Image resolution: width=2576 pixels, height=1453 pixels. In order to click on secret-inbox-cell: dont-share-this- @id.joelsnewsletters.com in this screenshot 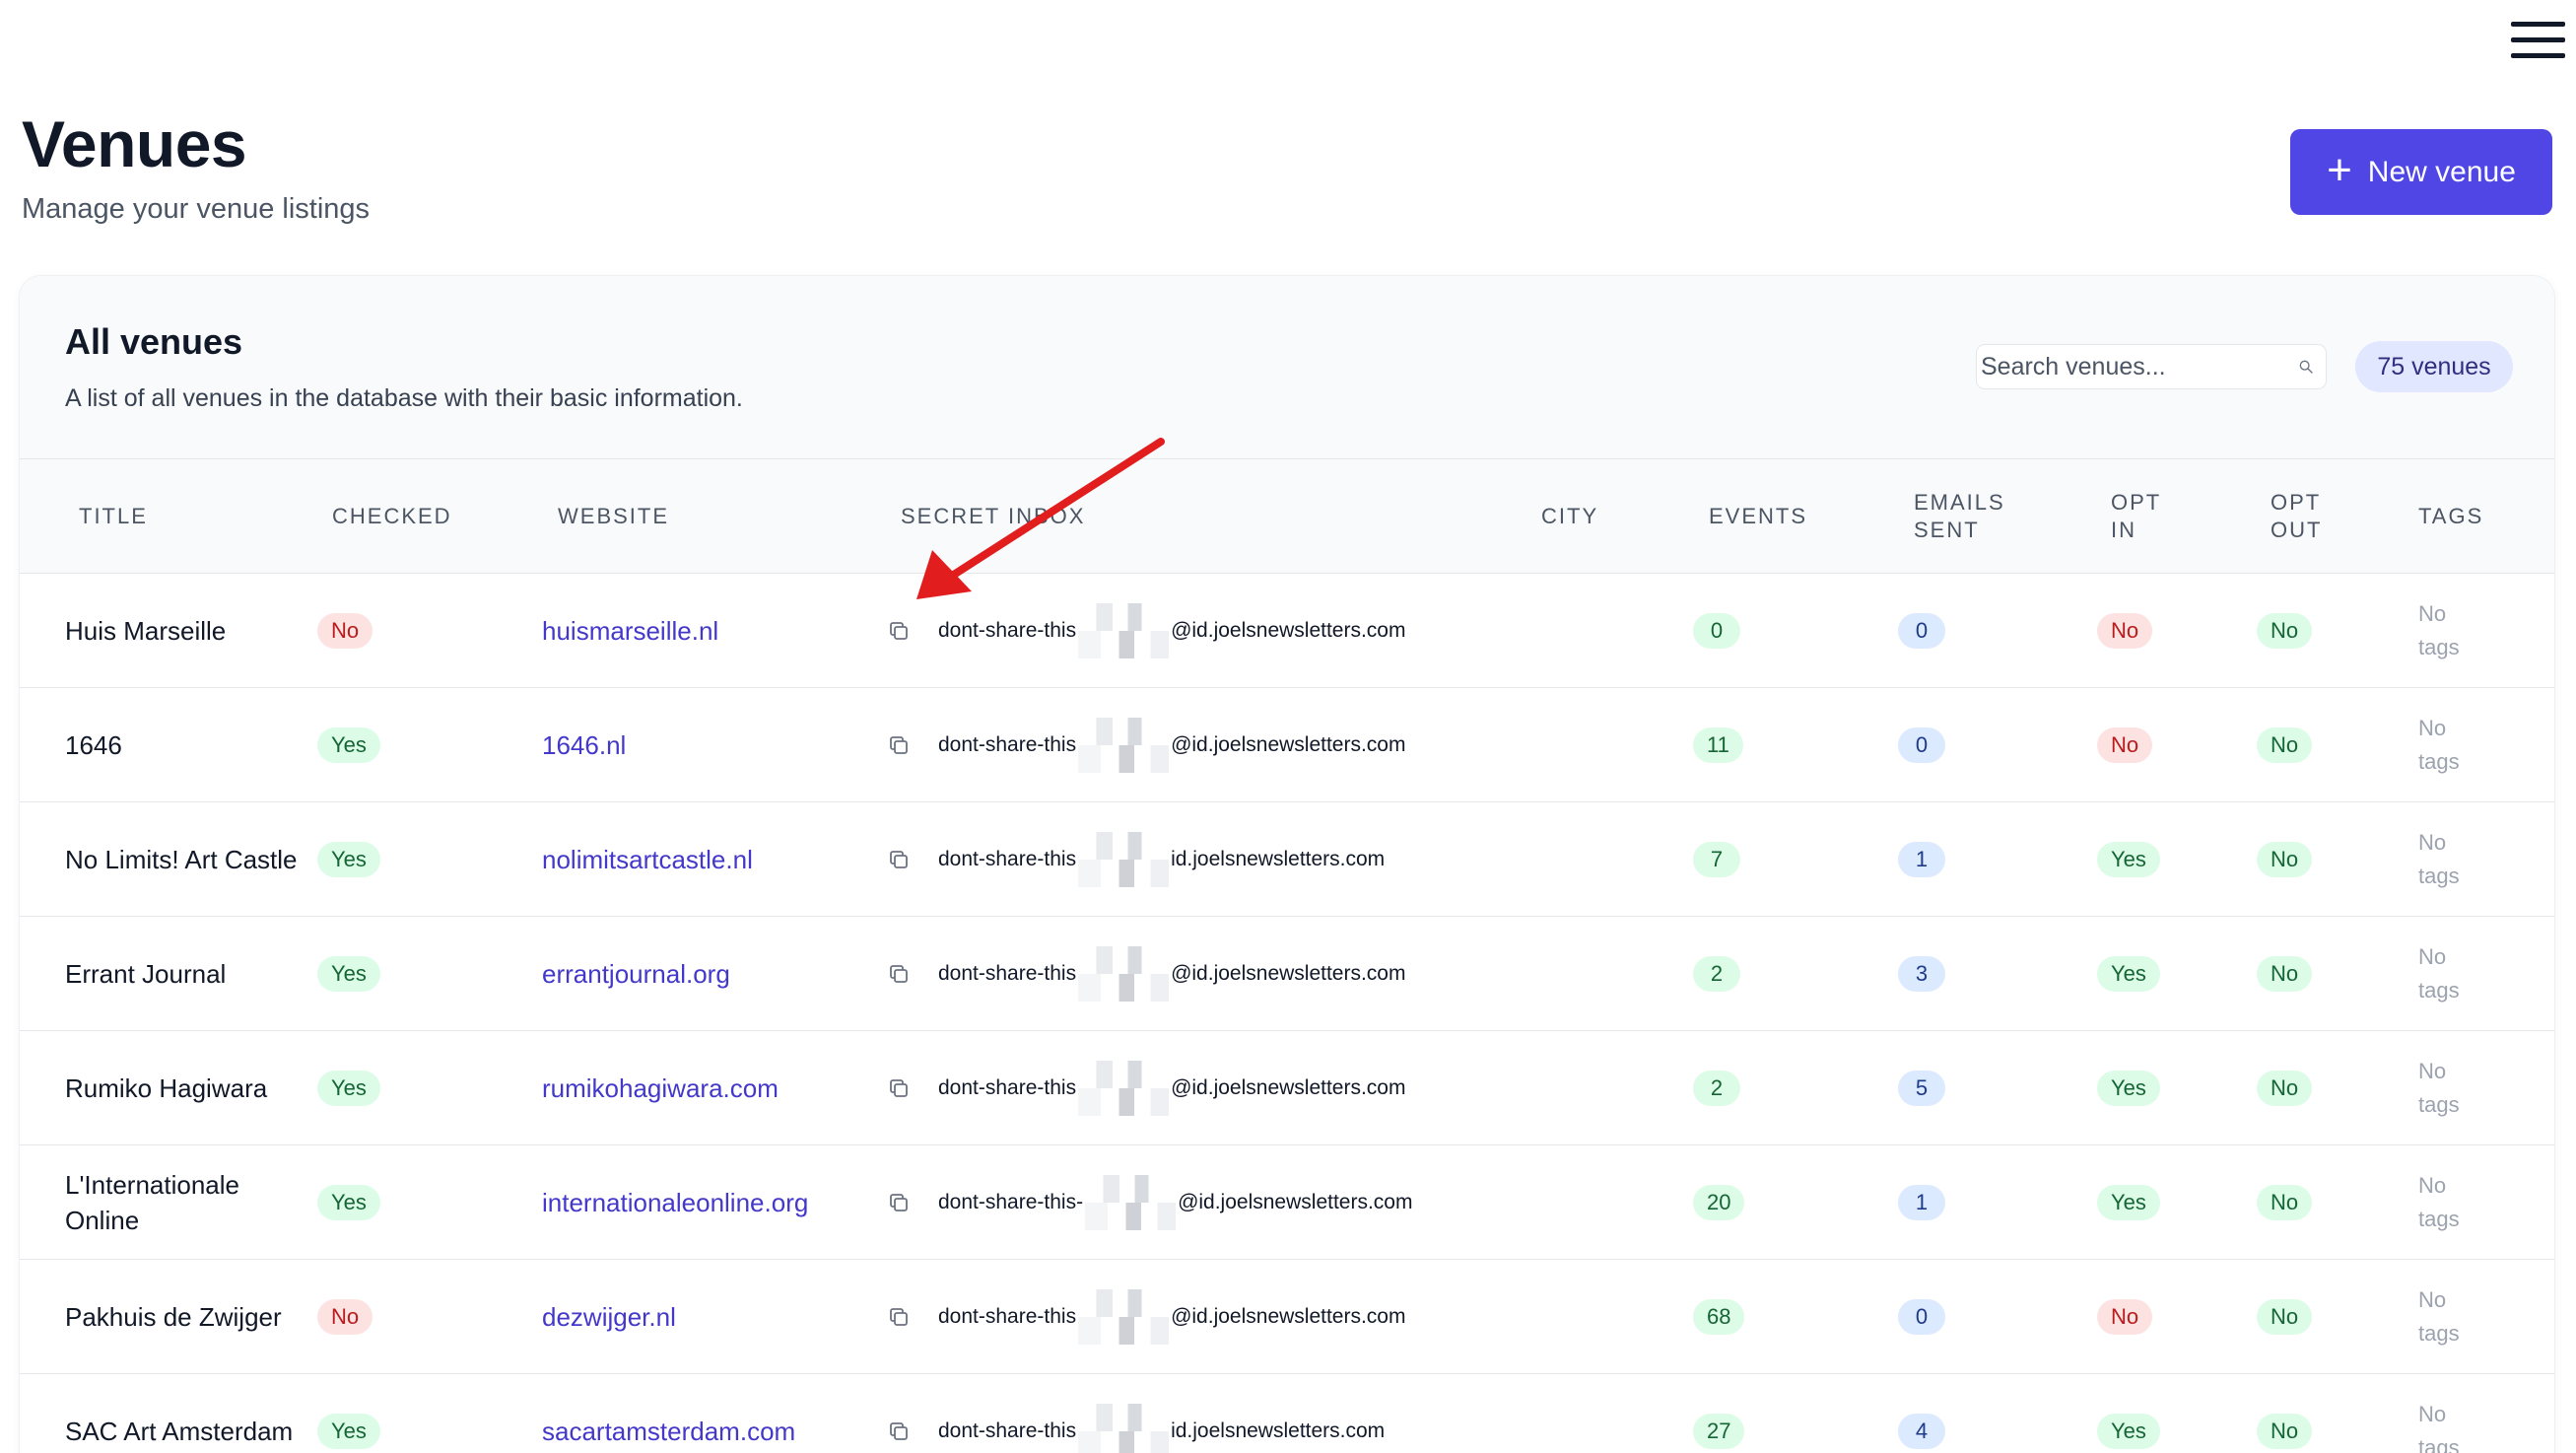, I will do `click(1149, 1202)`.